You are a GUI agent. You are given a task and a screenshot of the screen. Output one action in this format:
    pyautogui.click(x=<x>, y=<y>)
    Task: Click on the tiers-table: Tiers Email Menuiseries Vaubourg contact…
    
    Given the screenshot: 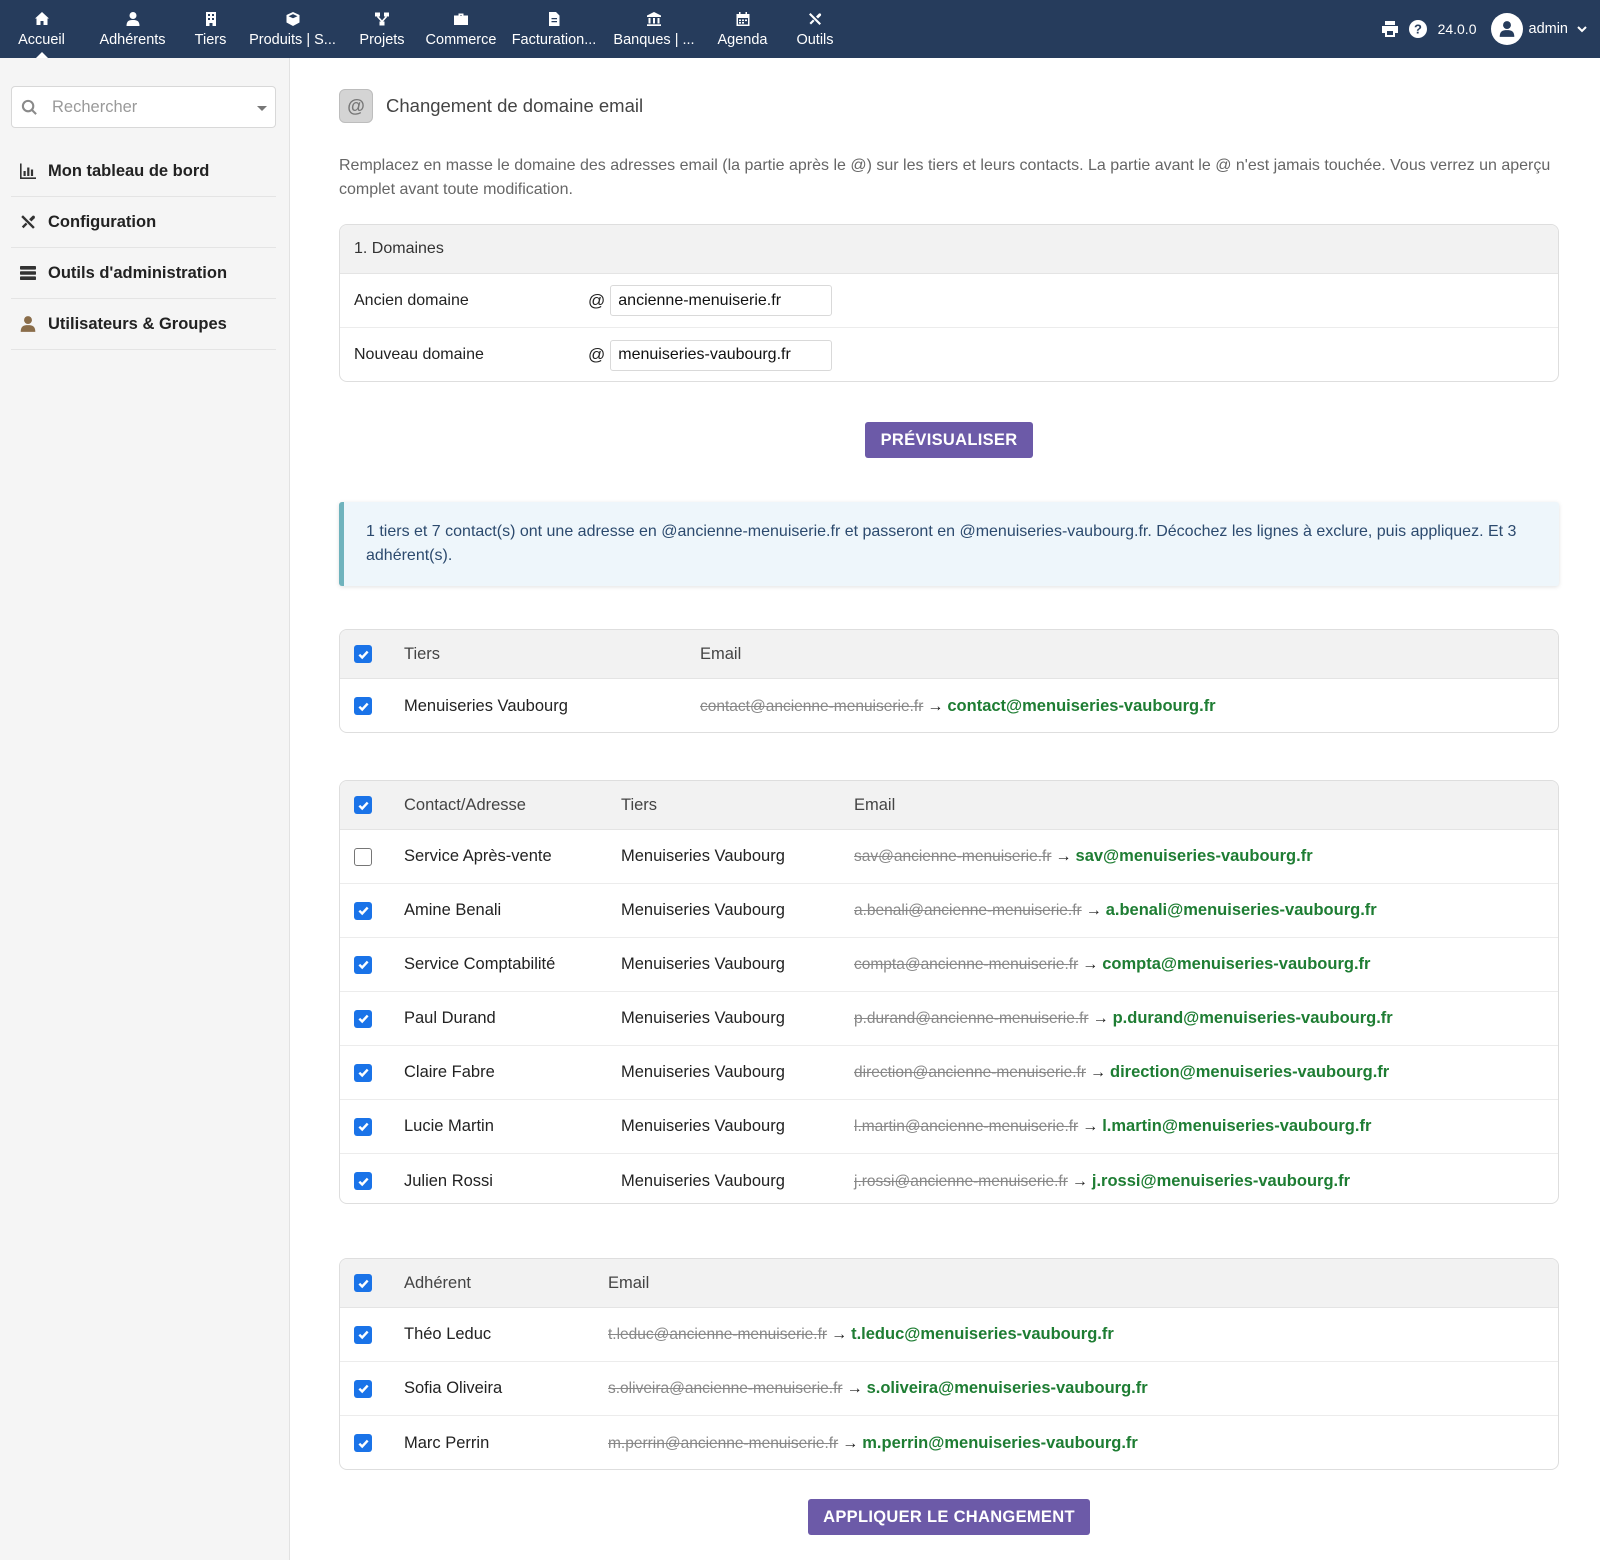 What is the action you would take?
    pyautogui.click(x=949, y=681)
    